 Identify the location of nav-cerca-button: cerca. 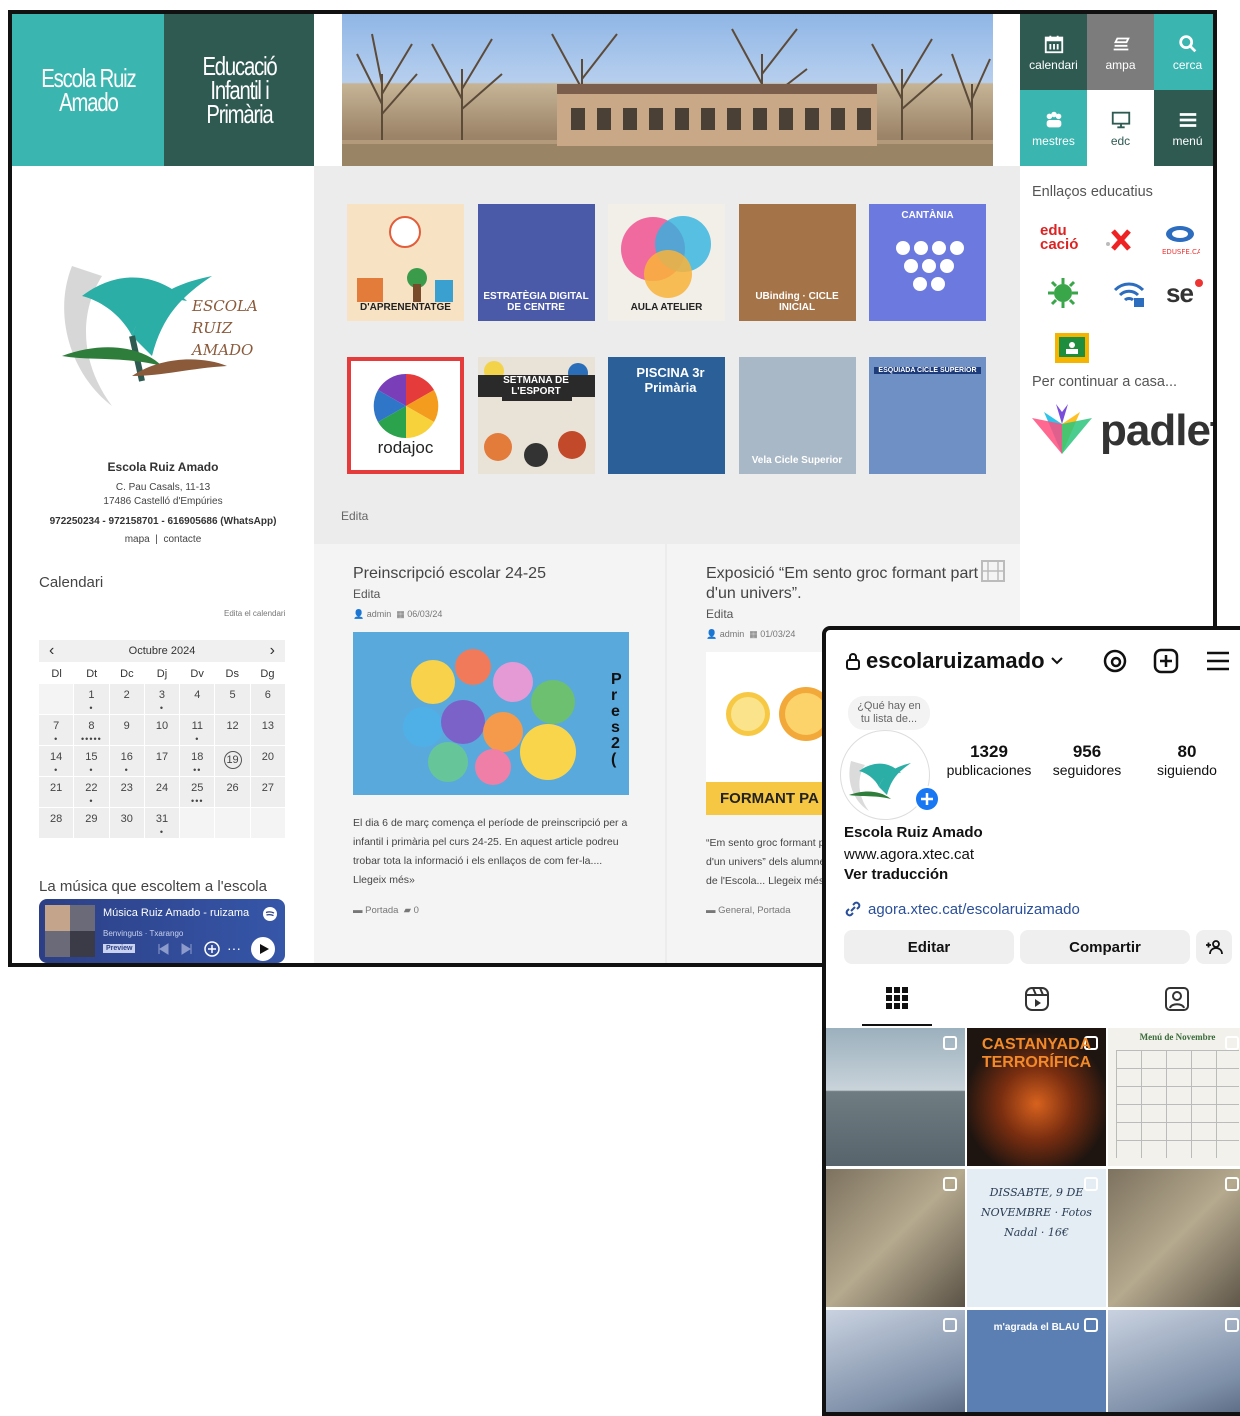
(1183, 52).